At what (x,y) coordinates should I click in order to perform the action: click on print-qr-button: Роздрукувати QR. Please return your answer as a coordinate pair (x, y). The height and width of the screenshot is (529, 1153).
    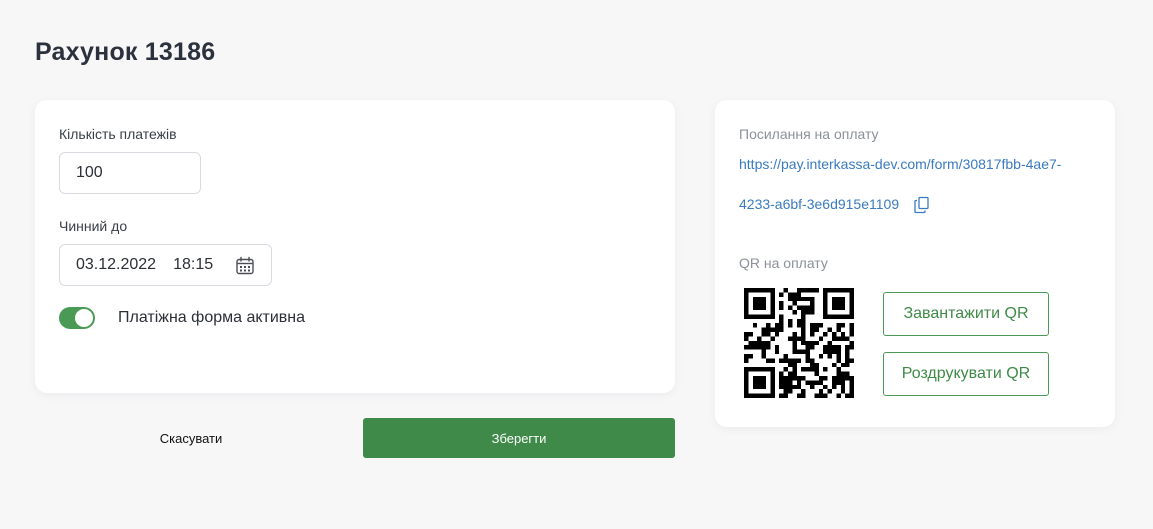
    Looking at the image, I should click on (966, 374).